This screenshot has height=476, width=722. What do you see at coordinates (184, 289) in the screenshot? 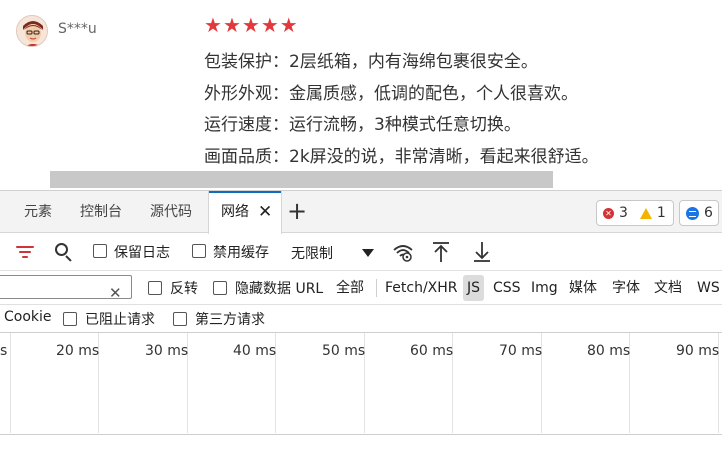
I see `invert-label: 反转` at bounding box center [184, 289].